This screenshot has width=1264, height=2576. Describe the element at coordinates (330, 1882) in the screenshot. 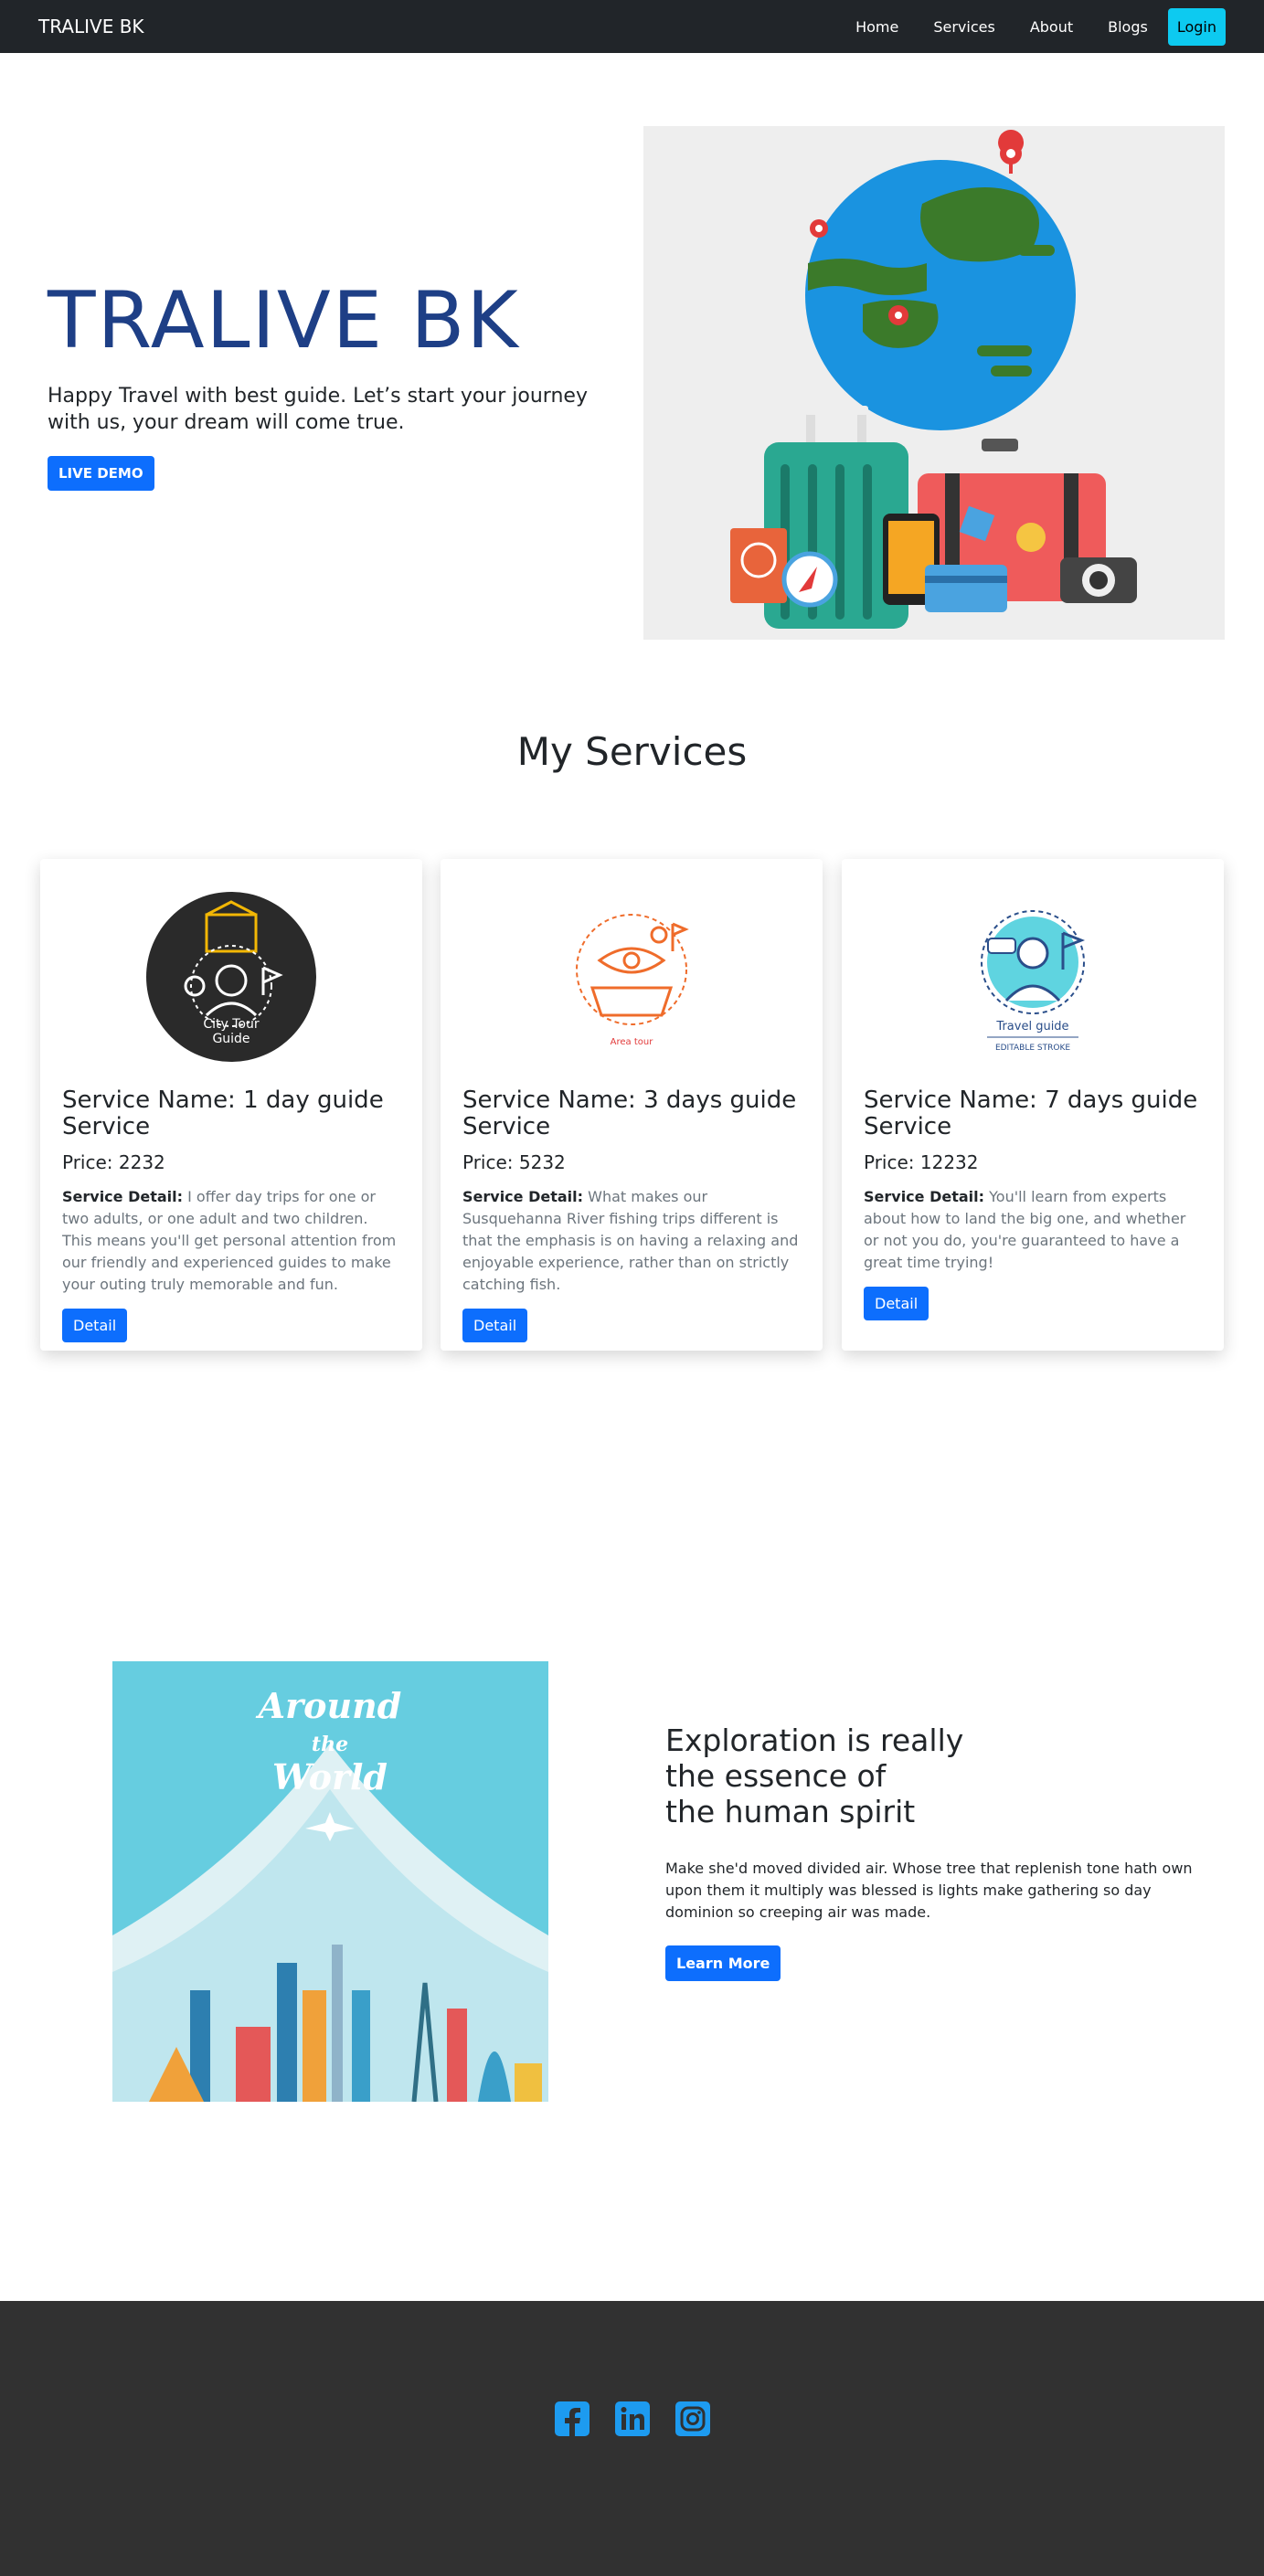

I see `around-the-world-image: Around the World` at that location.